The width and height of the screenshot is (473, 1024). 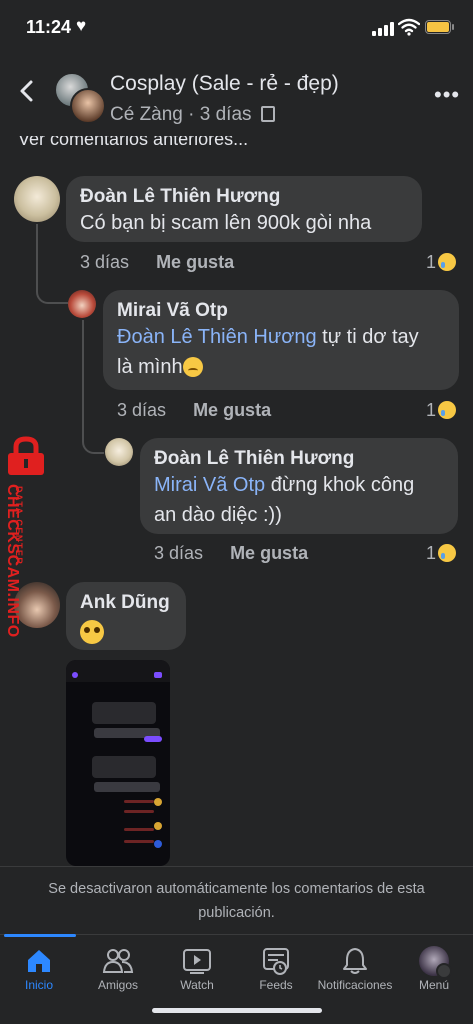 What do you see at coordinates (192, 115) in the screenshot?
I see `post-subtitle: Cé Zàng · 3 días` at bounding box center [192, 115].